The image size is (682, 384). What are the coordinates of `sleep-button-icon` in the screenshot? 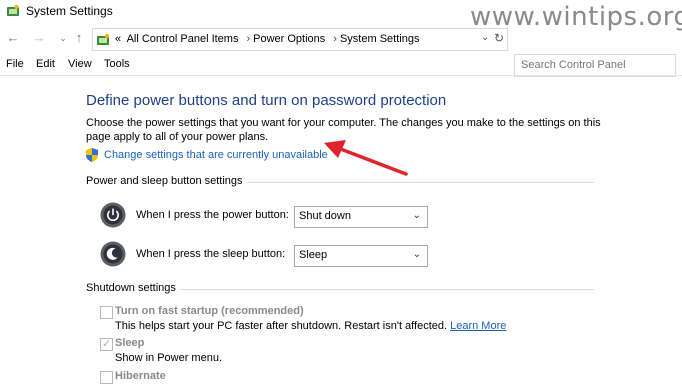 It's located at (113, 254).